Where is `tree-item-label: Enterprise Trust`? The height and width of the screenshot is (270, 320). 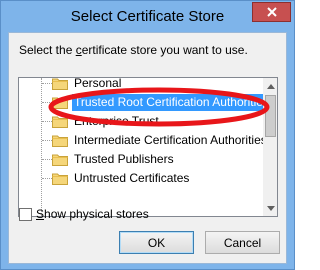 tree-item-label: Enterprise Trust is located at coordinates (116, 121).